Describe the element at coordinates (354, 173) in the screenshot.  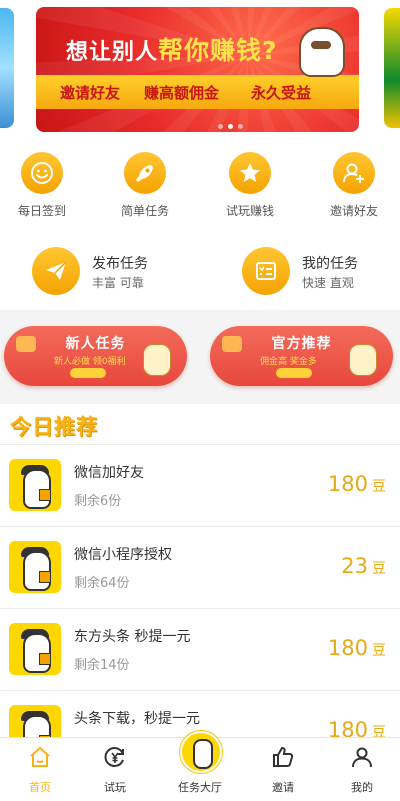
I see `add-user-icon` at that location.